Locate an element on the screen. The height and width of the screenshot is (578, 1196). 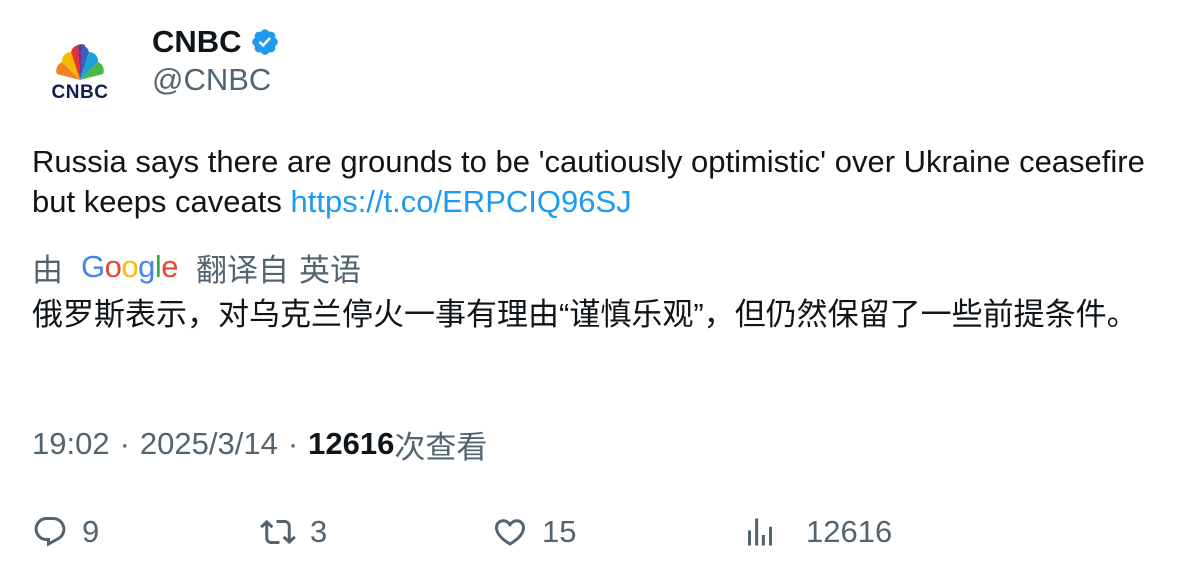
tweet-time: 19:02 is located at coordinates (71, 444).